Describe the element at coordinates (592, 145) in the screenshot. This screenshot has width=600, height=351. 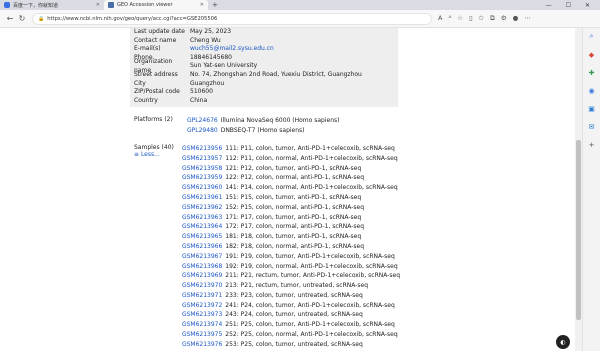
I see `add-icon: +` at that location.